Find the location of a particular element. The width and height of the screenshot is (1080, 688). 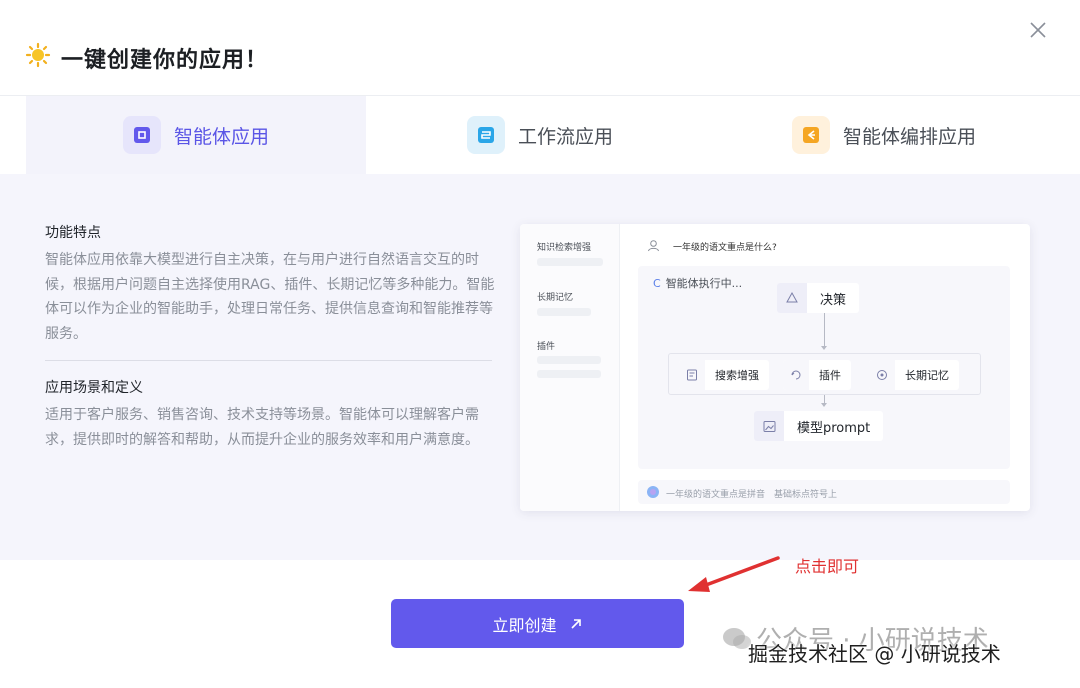

model-prompt-label: 模型prompt is located at coordinates (834, 428).